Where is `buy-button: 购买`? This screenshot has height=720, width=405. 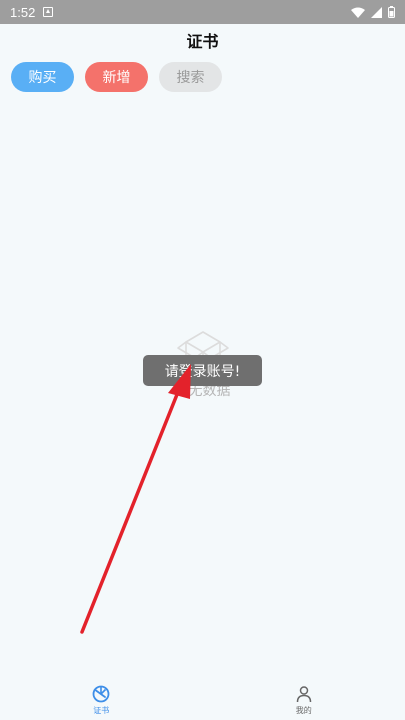
buy-button: 购买 is located at coordinates (42, 77).